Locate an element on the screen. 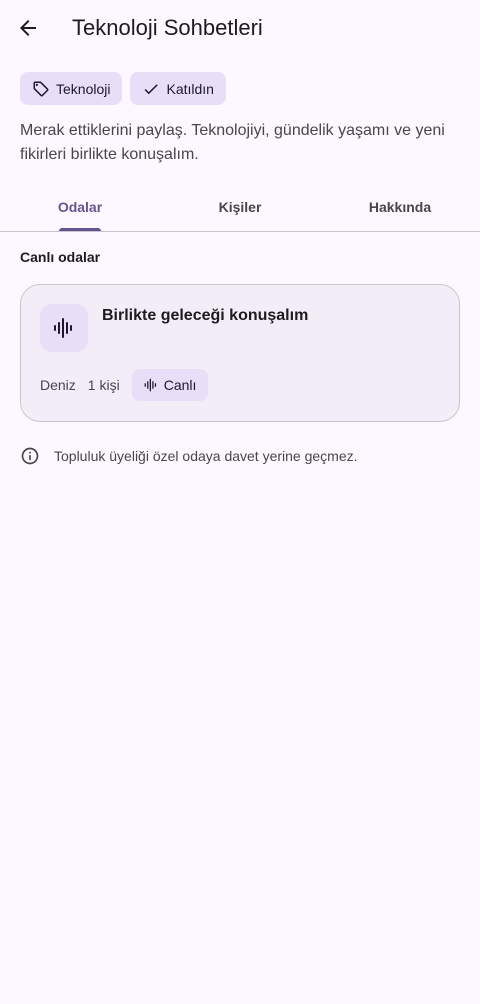  topic-chip: Teknoloji is located at coordinates (71, 88).